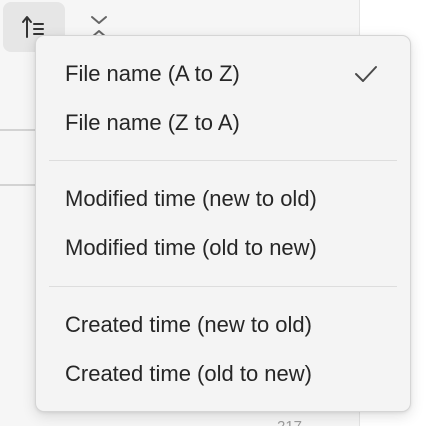 This screenshot has width=432, height=426. Describe the element at coordinates (188, 373) in the screenshot. I see `menu-item-label: Created time (old to new)` at that location.